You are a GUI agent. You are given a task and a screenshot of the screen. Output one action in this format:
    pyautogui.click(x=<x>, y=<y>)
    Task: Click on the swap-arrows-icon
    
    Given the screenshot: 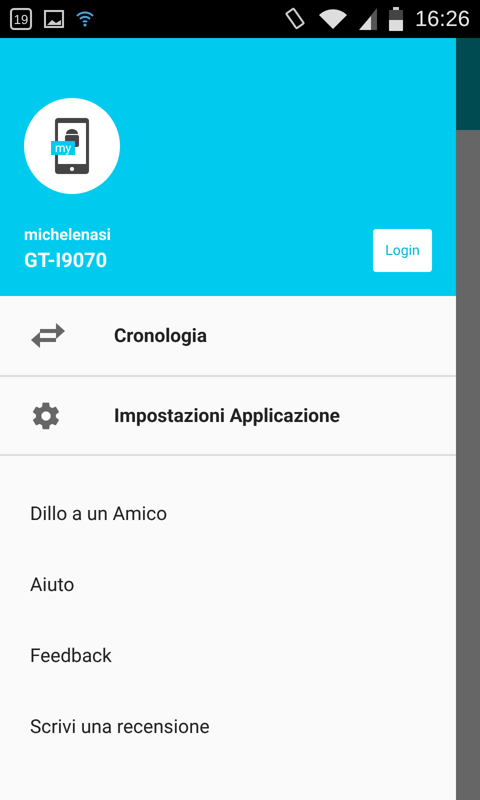 What is the action you would take?
    pyautogui.click(x=48, y=336)
    